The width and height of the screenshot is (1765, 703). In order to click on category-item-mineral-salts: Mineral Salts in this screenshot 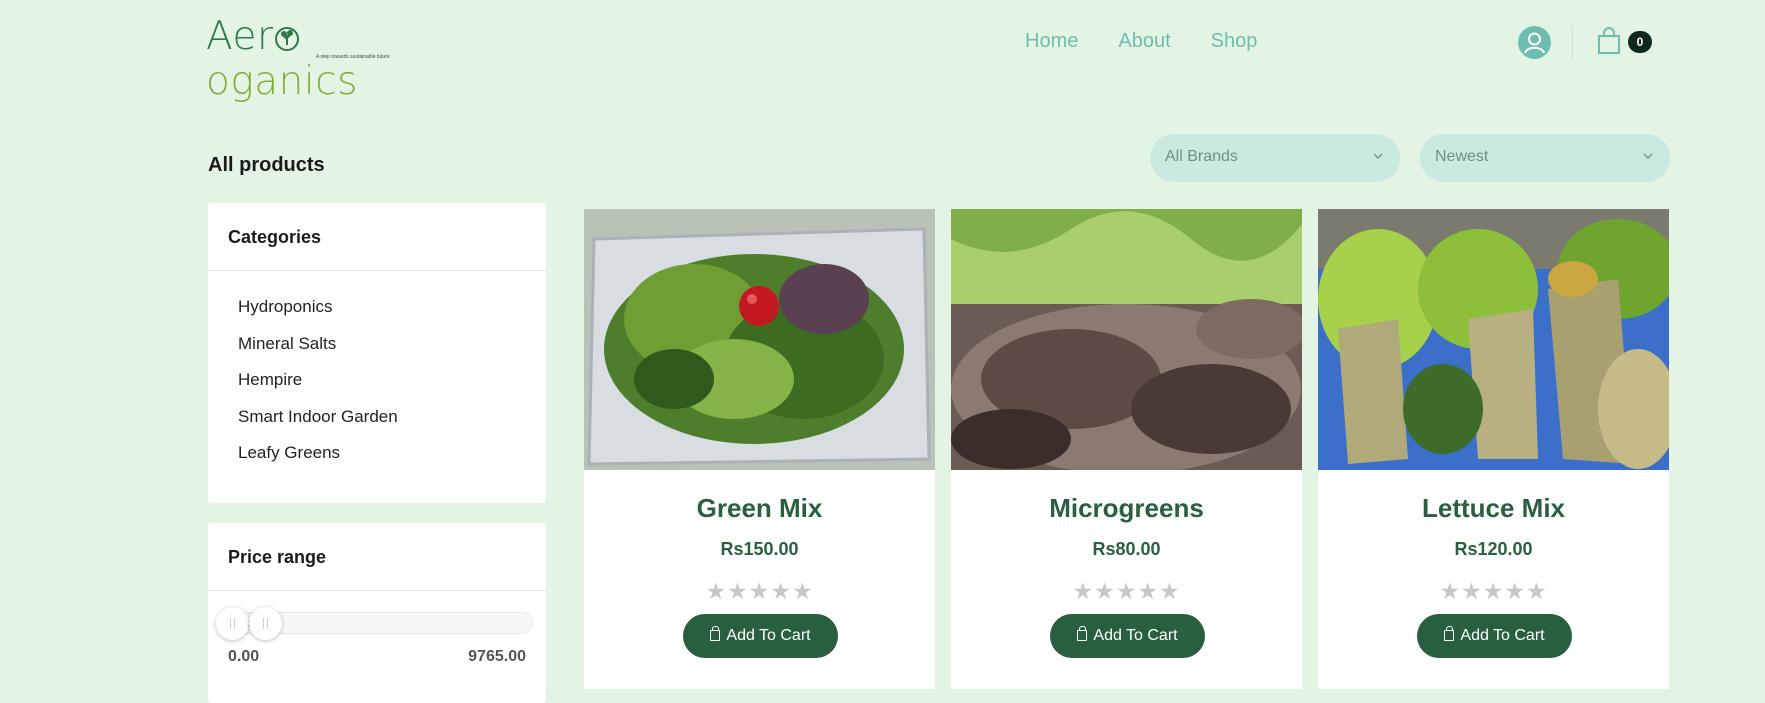, I will do `click(318, 352)`.